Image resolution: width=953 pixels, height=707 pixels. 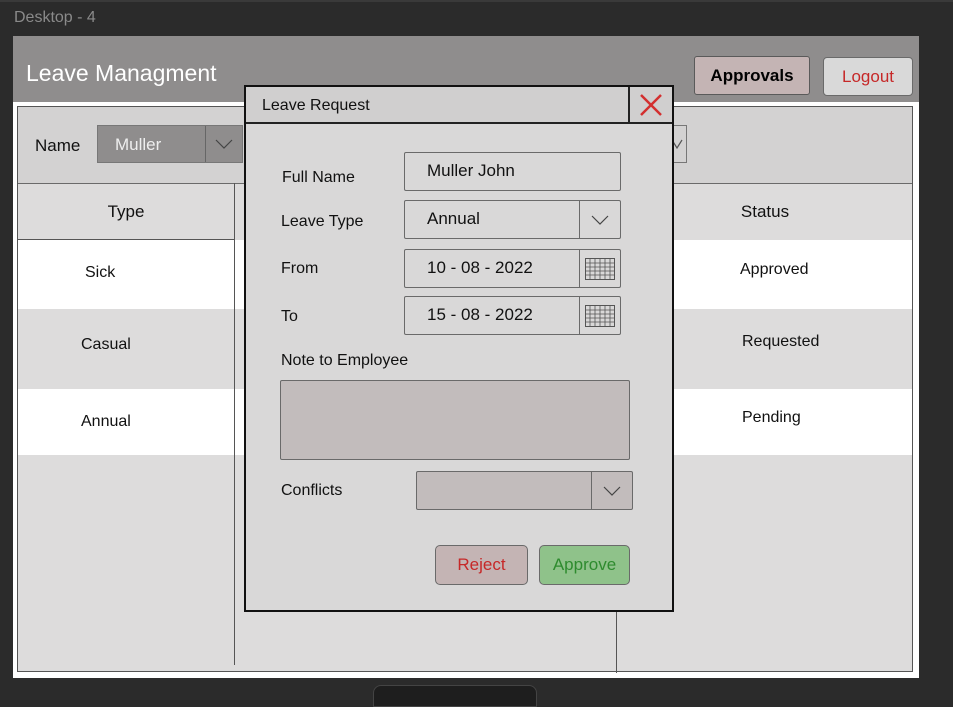 What do you see at coordinates (126, 212) in the screenshot?
I see `column-header-type: Type` at bounding box center [126, 212].